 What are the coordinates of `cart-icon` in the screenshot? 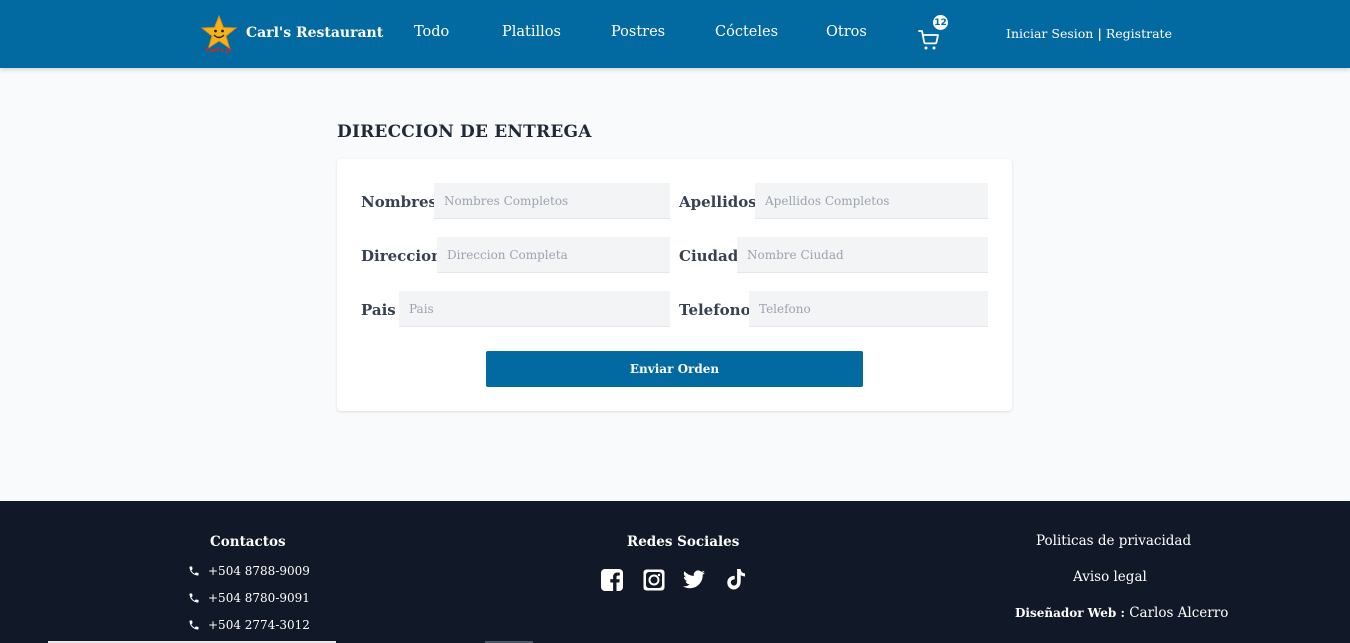 It's located at (928, 40).